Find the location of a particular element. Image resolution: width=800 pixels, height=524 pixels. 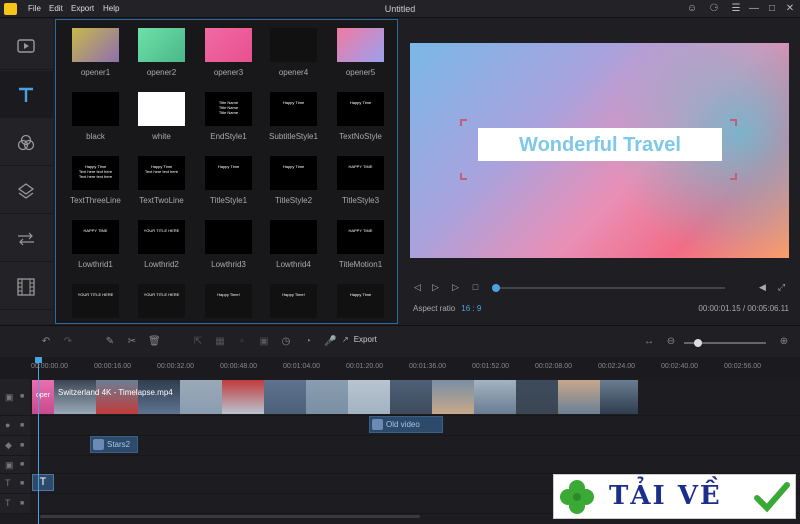

delete-icon: 🗑 is located at coordinates (154, 342).